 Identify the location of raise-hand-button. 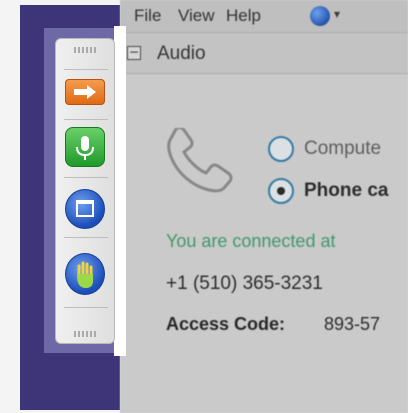
(85, 274).